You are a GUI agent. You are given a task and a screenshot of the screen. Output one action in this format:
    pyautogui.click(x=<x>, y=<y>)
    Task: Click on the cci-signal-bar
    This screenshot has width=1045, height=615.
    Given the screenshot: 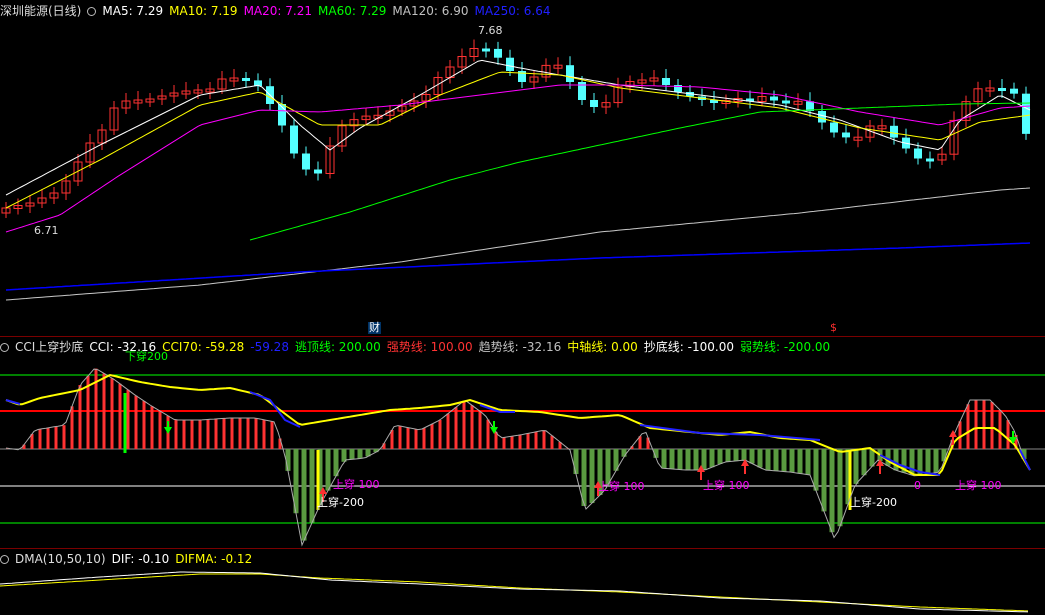 What is the action you would take?
    pyautogui.click(x=125, y=423)
    